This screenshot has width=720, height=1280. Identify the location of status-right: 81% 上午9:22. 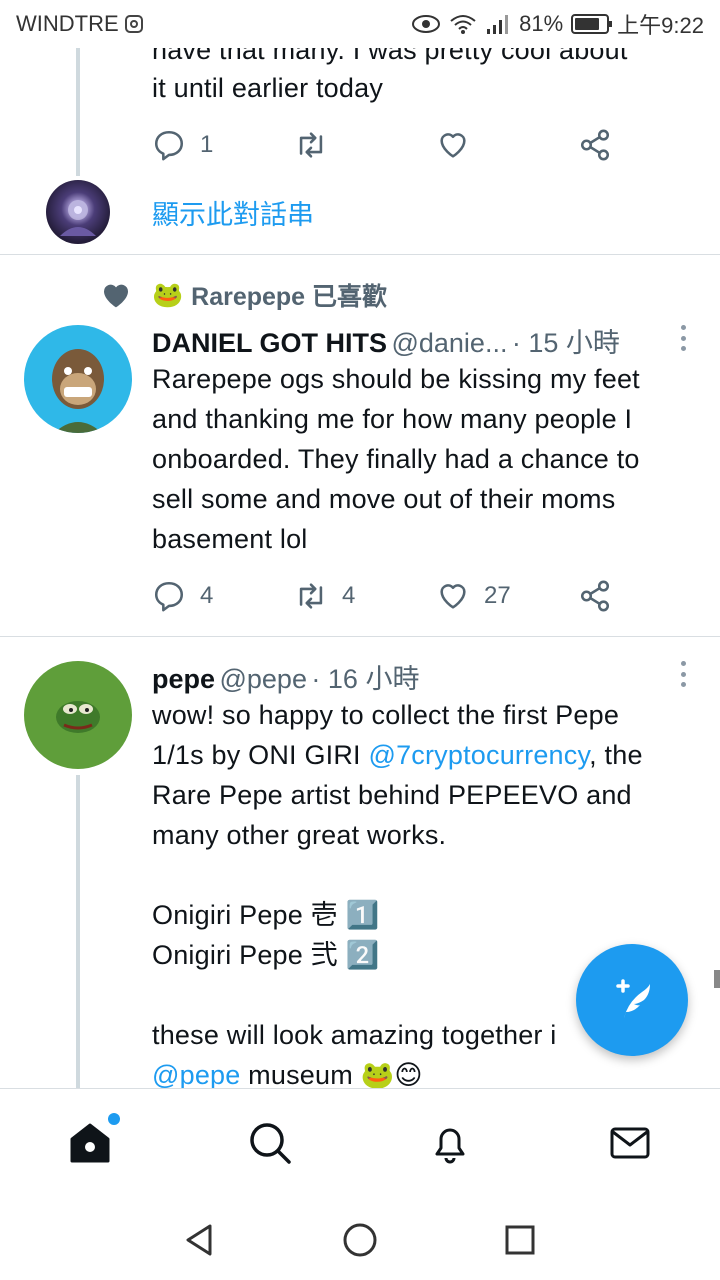
(557, 24).